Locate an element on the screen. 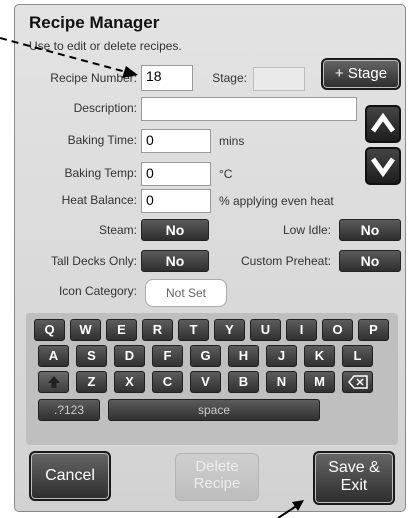  annotation-arrow-top-icon is located at coordinates (69, 57).